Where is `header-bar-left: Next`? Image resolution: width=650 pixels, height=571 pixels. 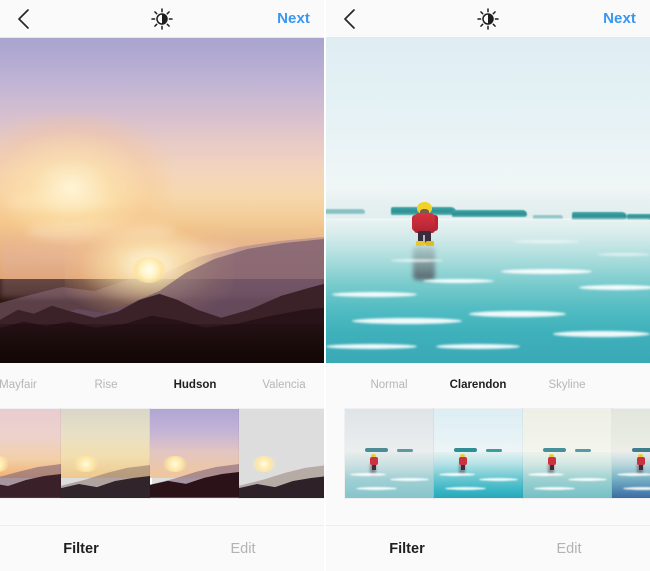
header-bar-left: Next is located at coordinates (162, 19).